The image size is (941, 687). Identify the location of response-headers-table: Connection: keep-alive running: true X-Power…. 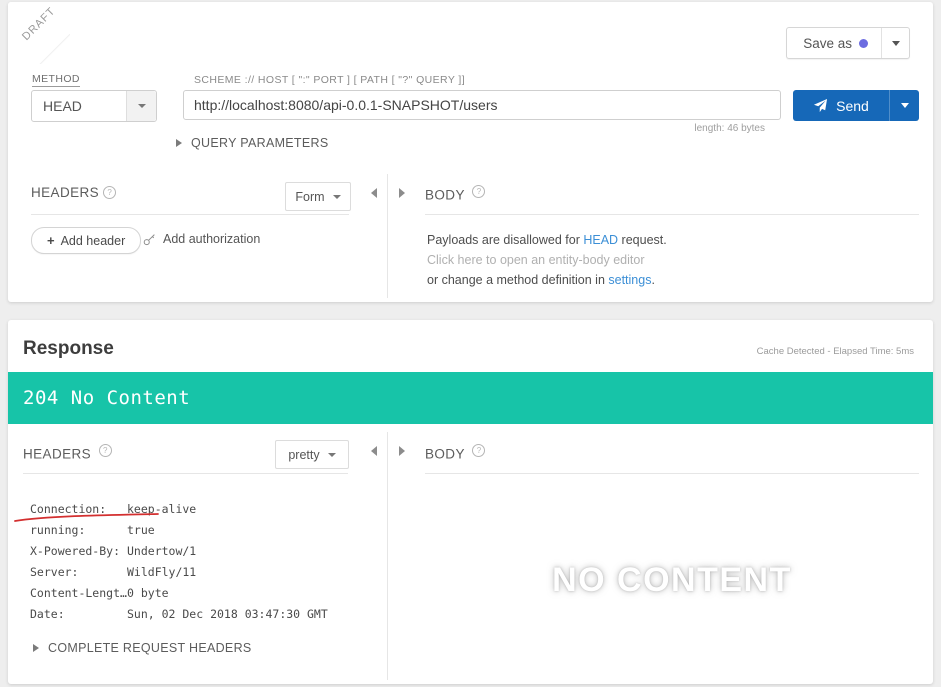
(179, 562).